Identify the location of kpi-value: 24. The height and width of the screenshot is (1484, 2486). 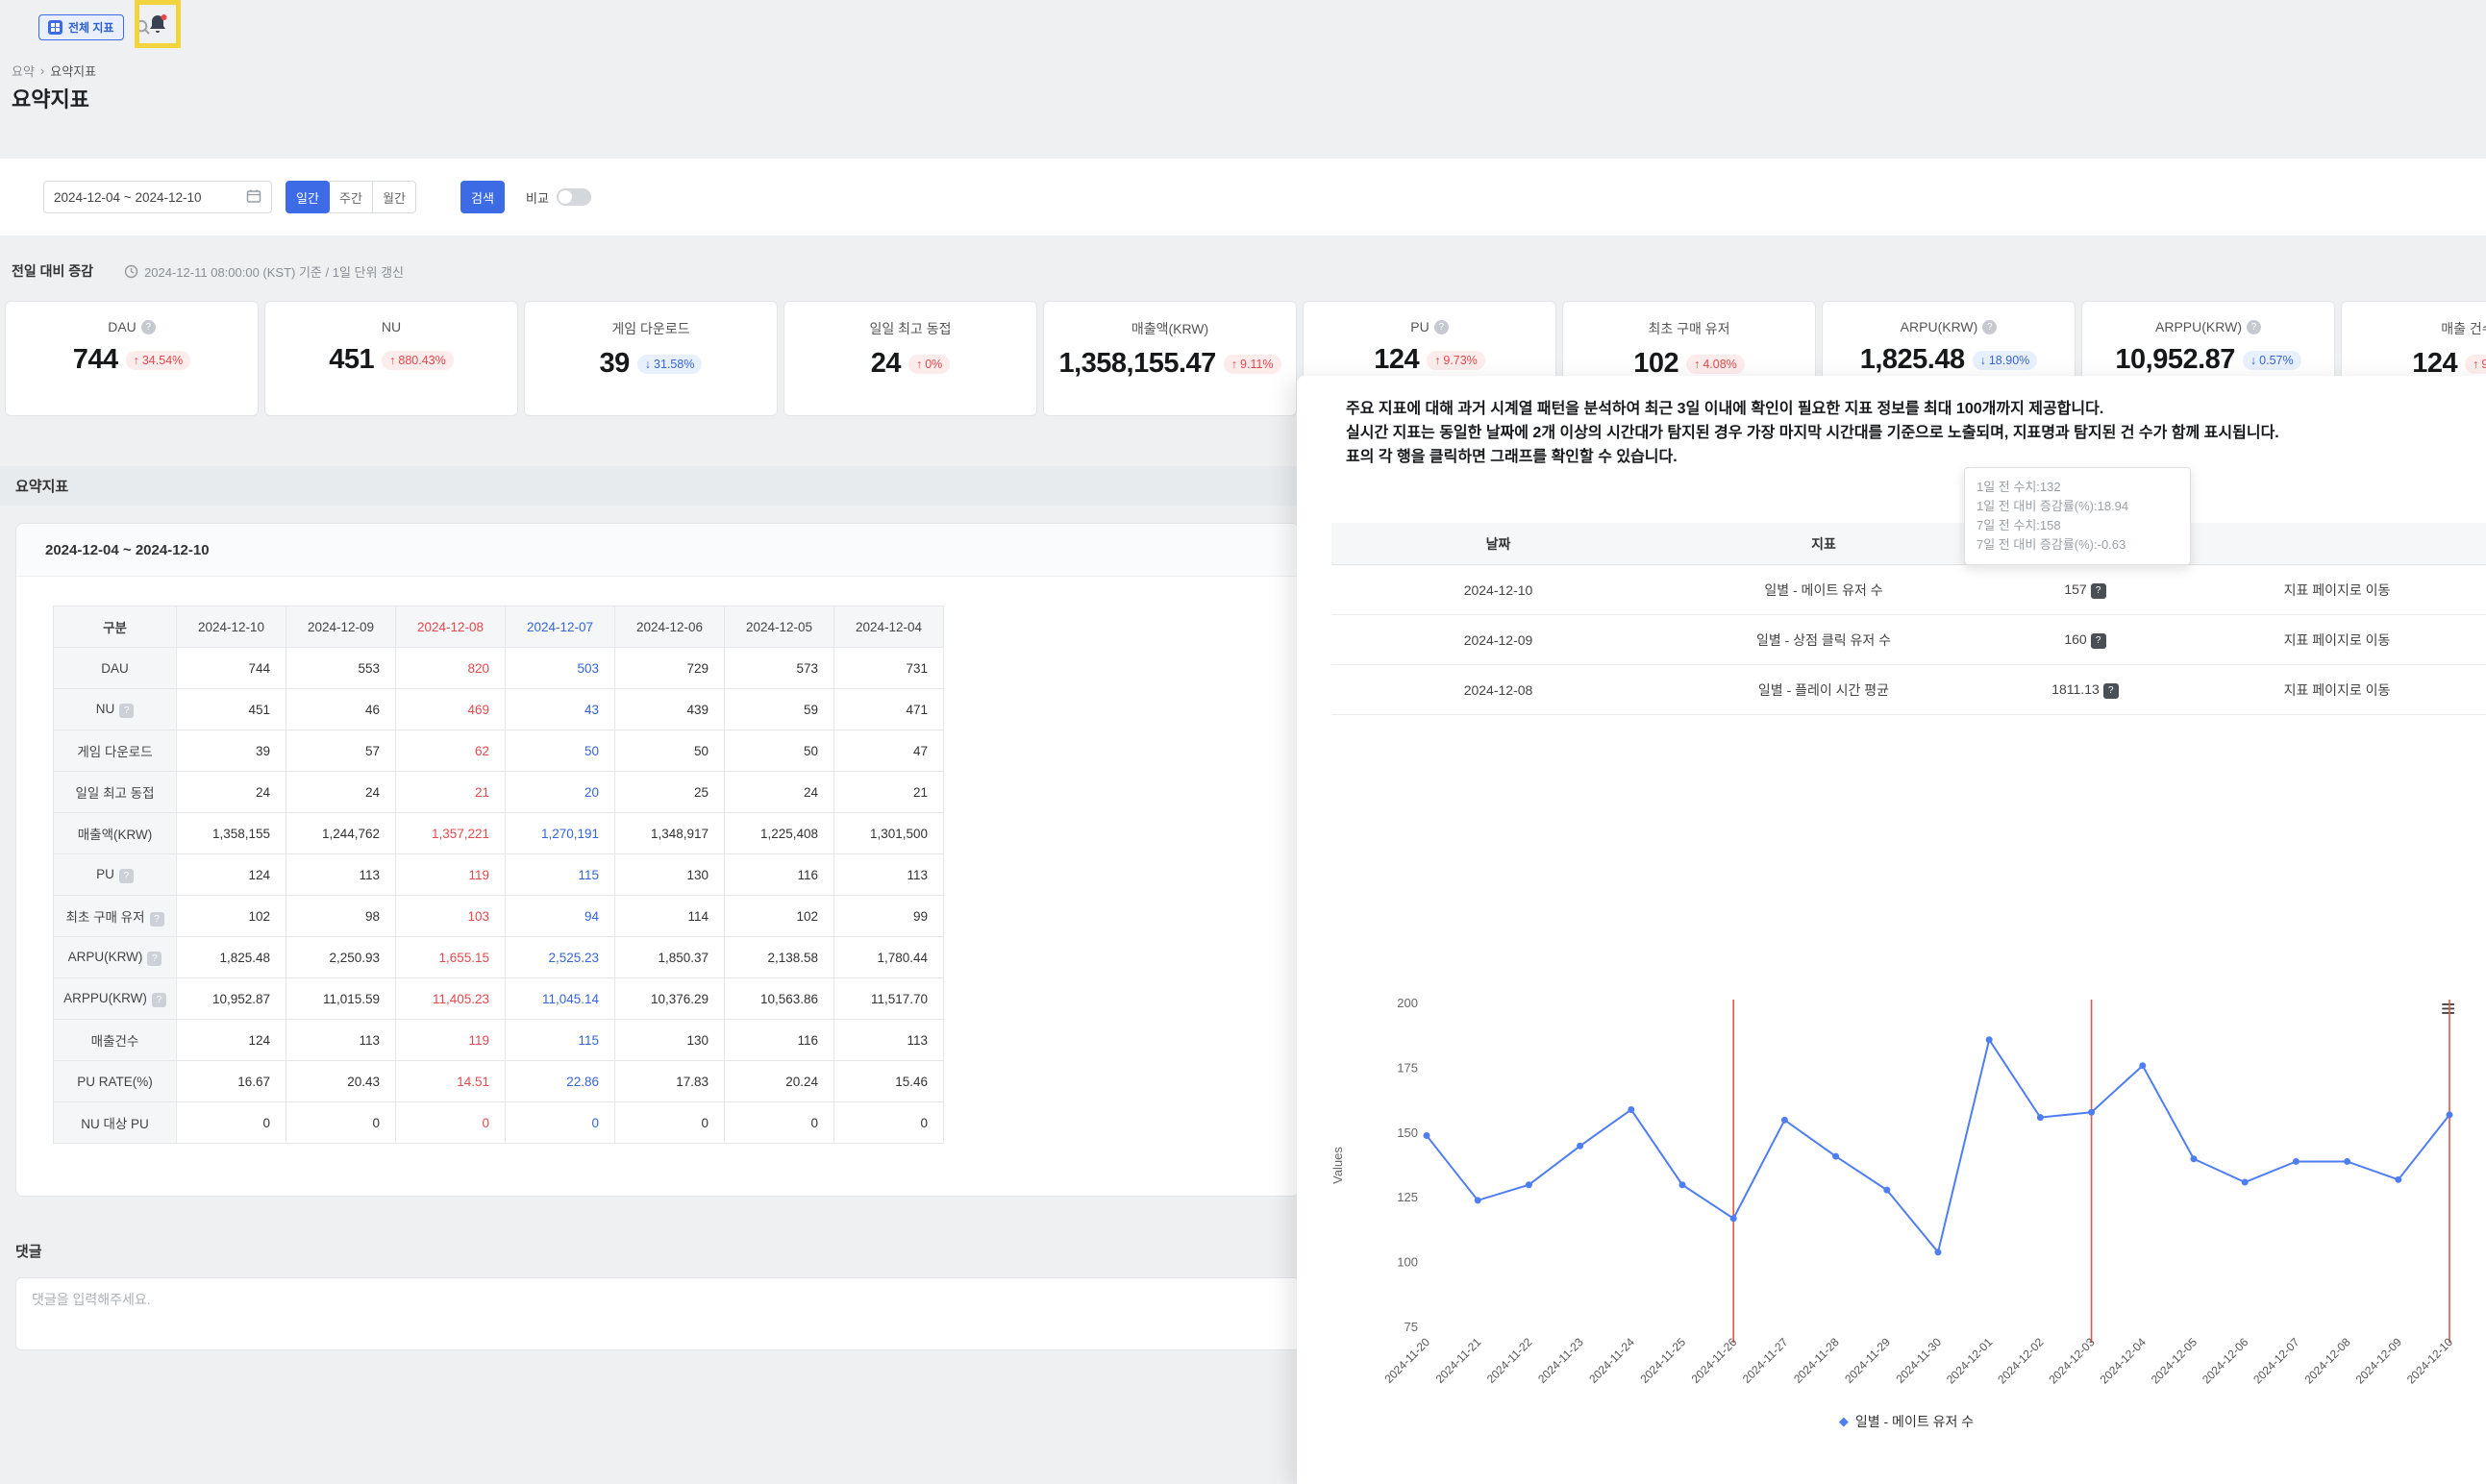
(886, 363).